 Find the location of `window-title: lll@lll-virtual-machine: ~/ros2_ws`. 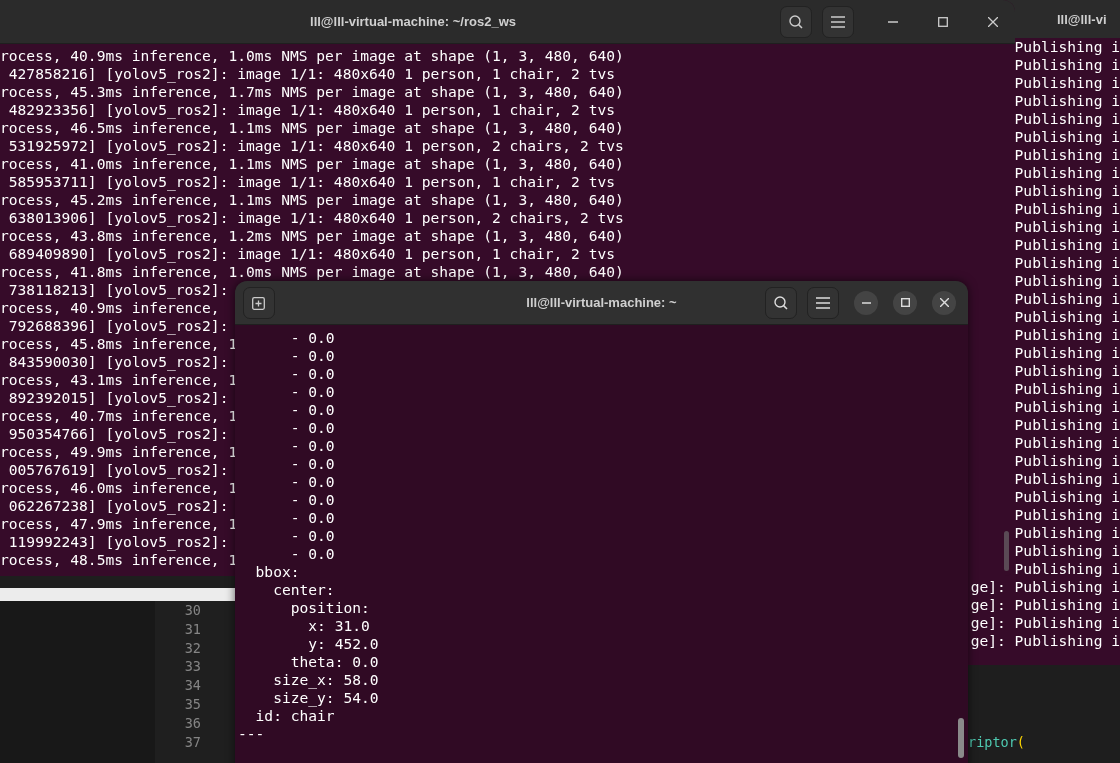

window-title: lll@lll-virtual-machine: ~/ros2_ws is located at coordinates (413, 21).